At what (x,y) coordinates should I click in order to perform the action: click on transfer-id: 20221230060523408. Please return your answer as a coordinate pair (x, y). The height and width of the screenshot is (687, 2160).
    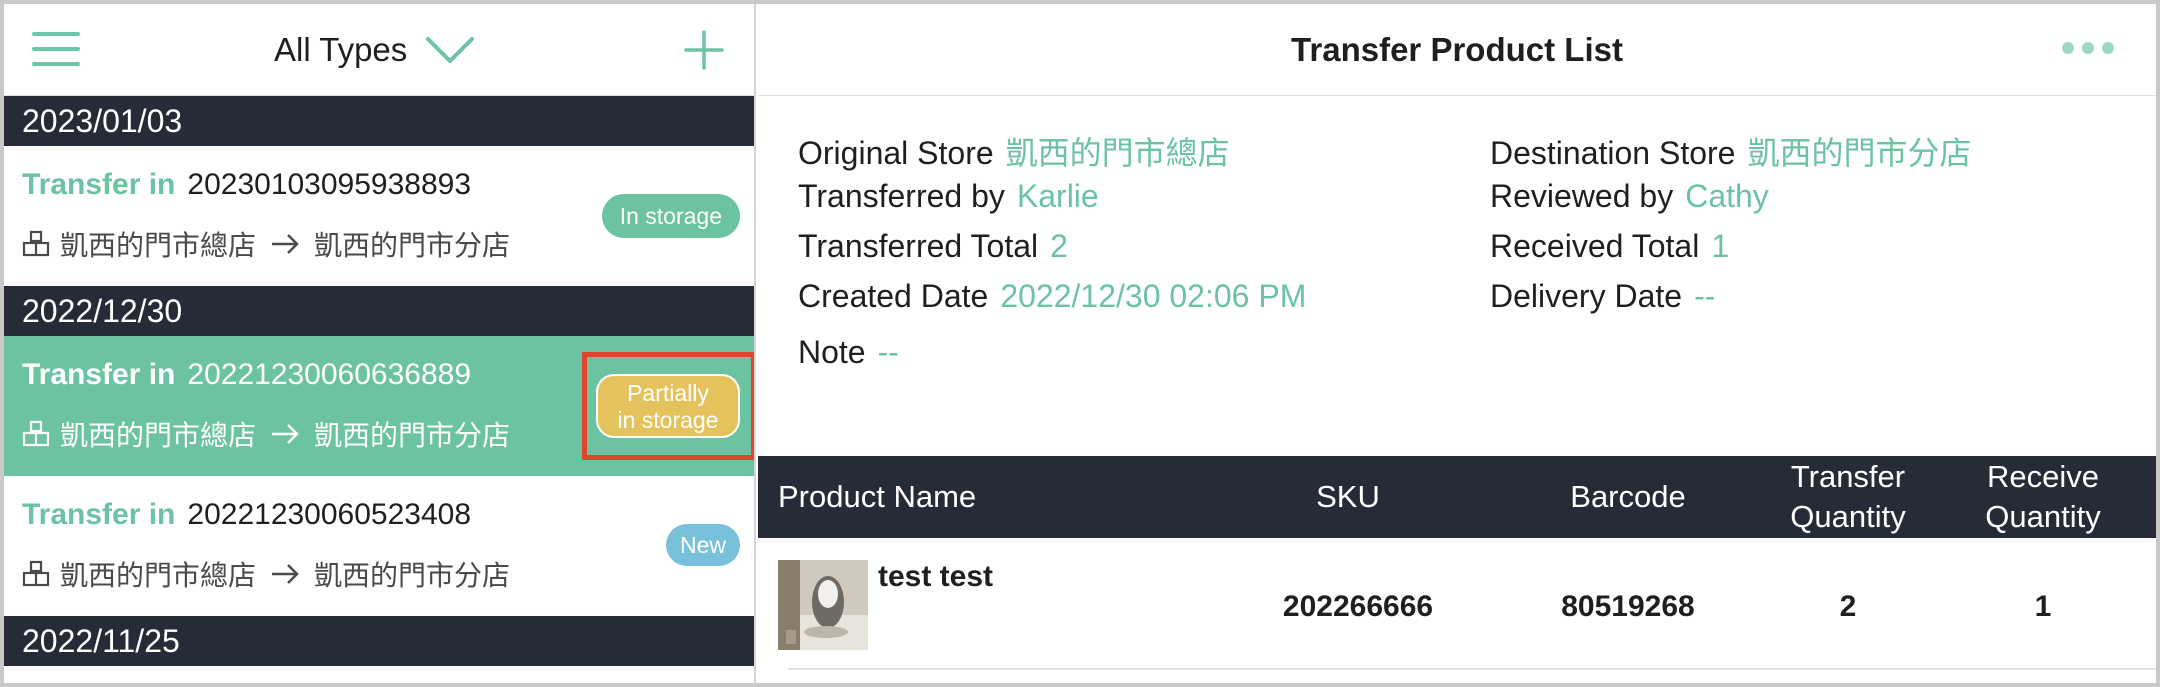
    Looking at the image, I should click on (329, 514).